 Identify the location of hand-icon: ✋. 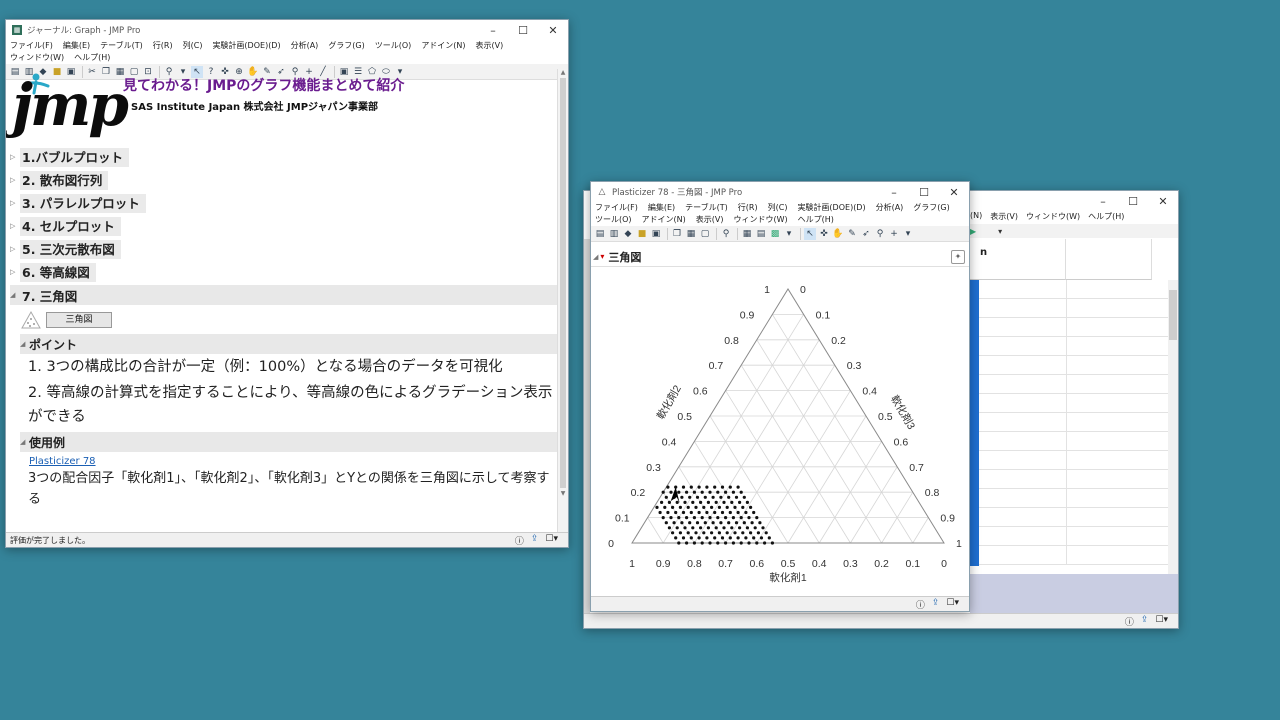
(838, 234).